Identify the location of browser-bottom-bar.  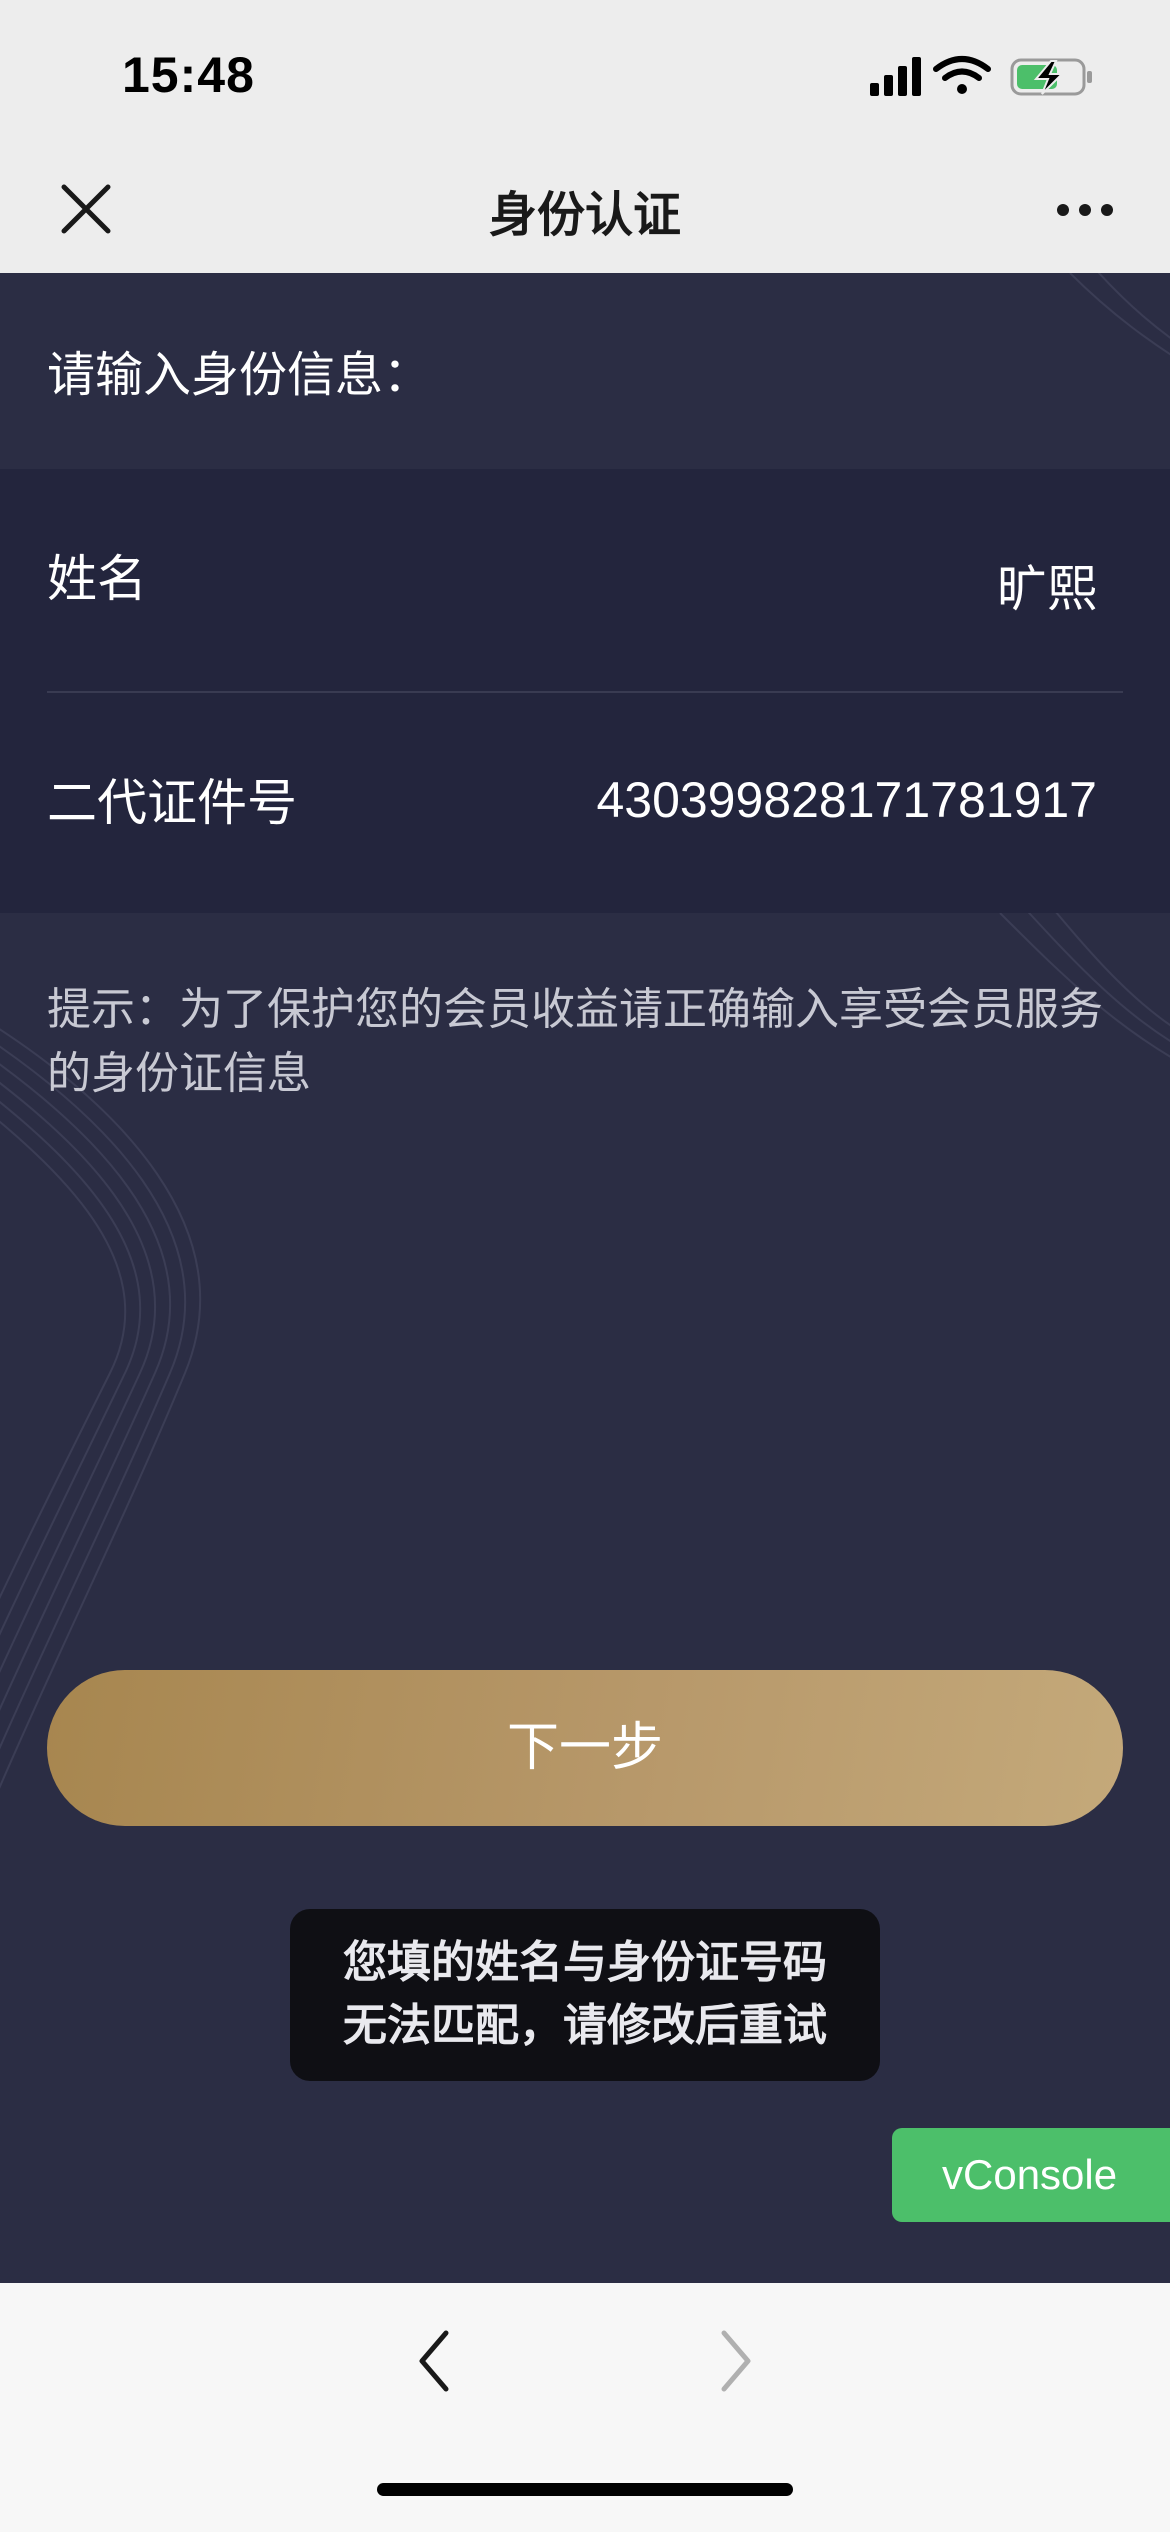
(585, 2407).